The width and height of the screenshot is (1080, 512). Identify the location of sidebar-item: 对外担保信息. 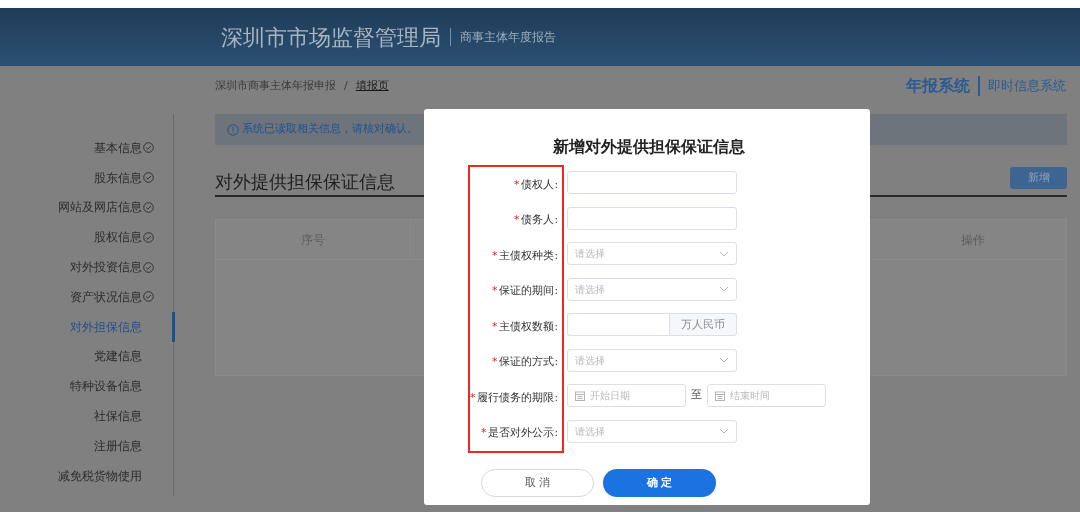
(106, 326).